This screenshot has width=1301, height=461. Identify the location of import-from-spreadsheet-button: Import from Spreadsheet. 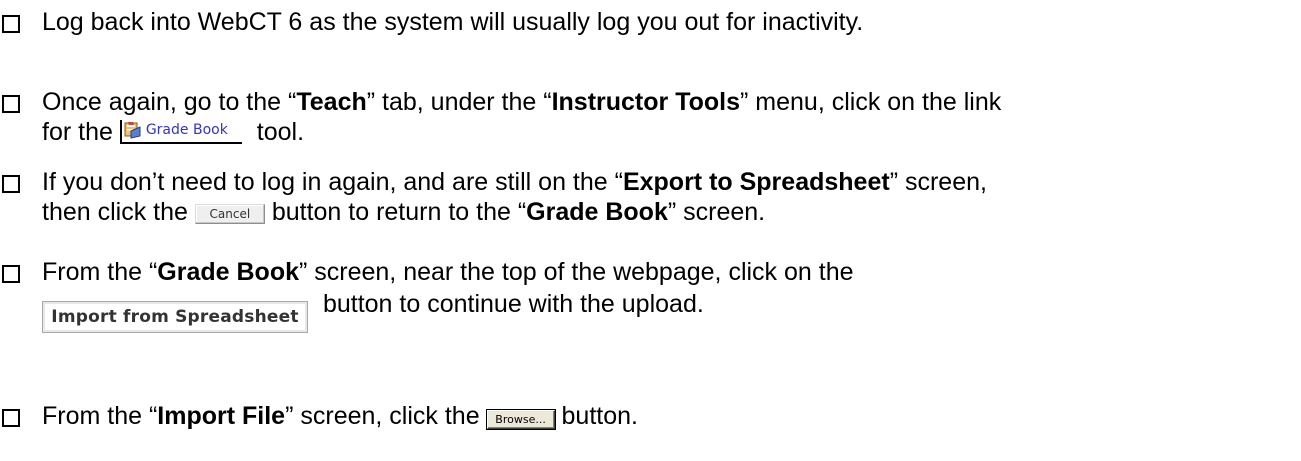
(175, 317).